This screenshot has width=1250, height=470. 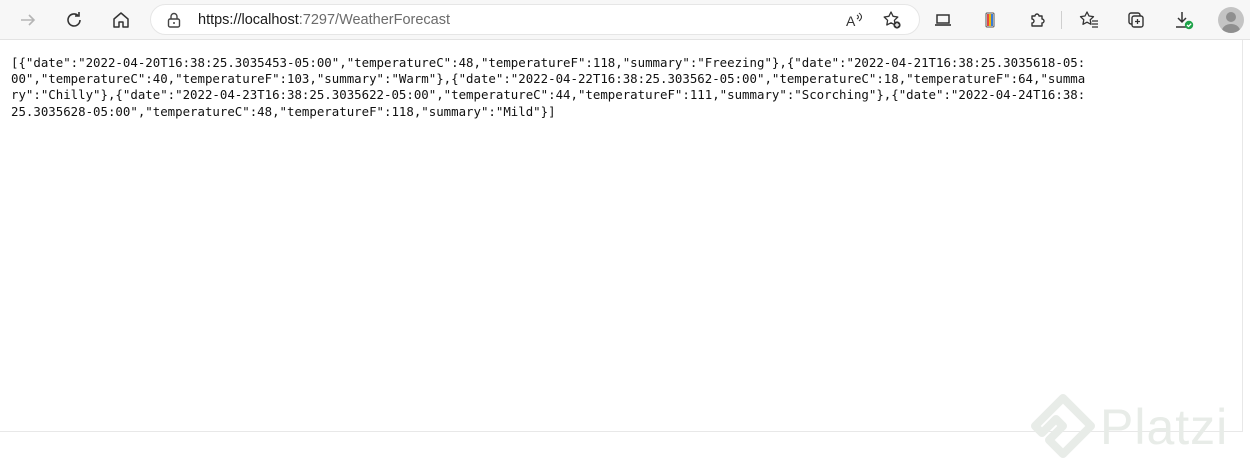 I want to click on forward-button, so click(x=28, y=20).